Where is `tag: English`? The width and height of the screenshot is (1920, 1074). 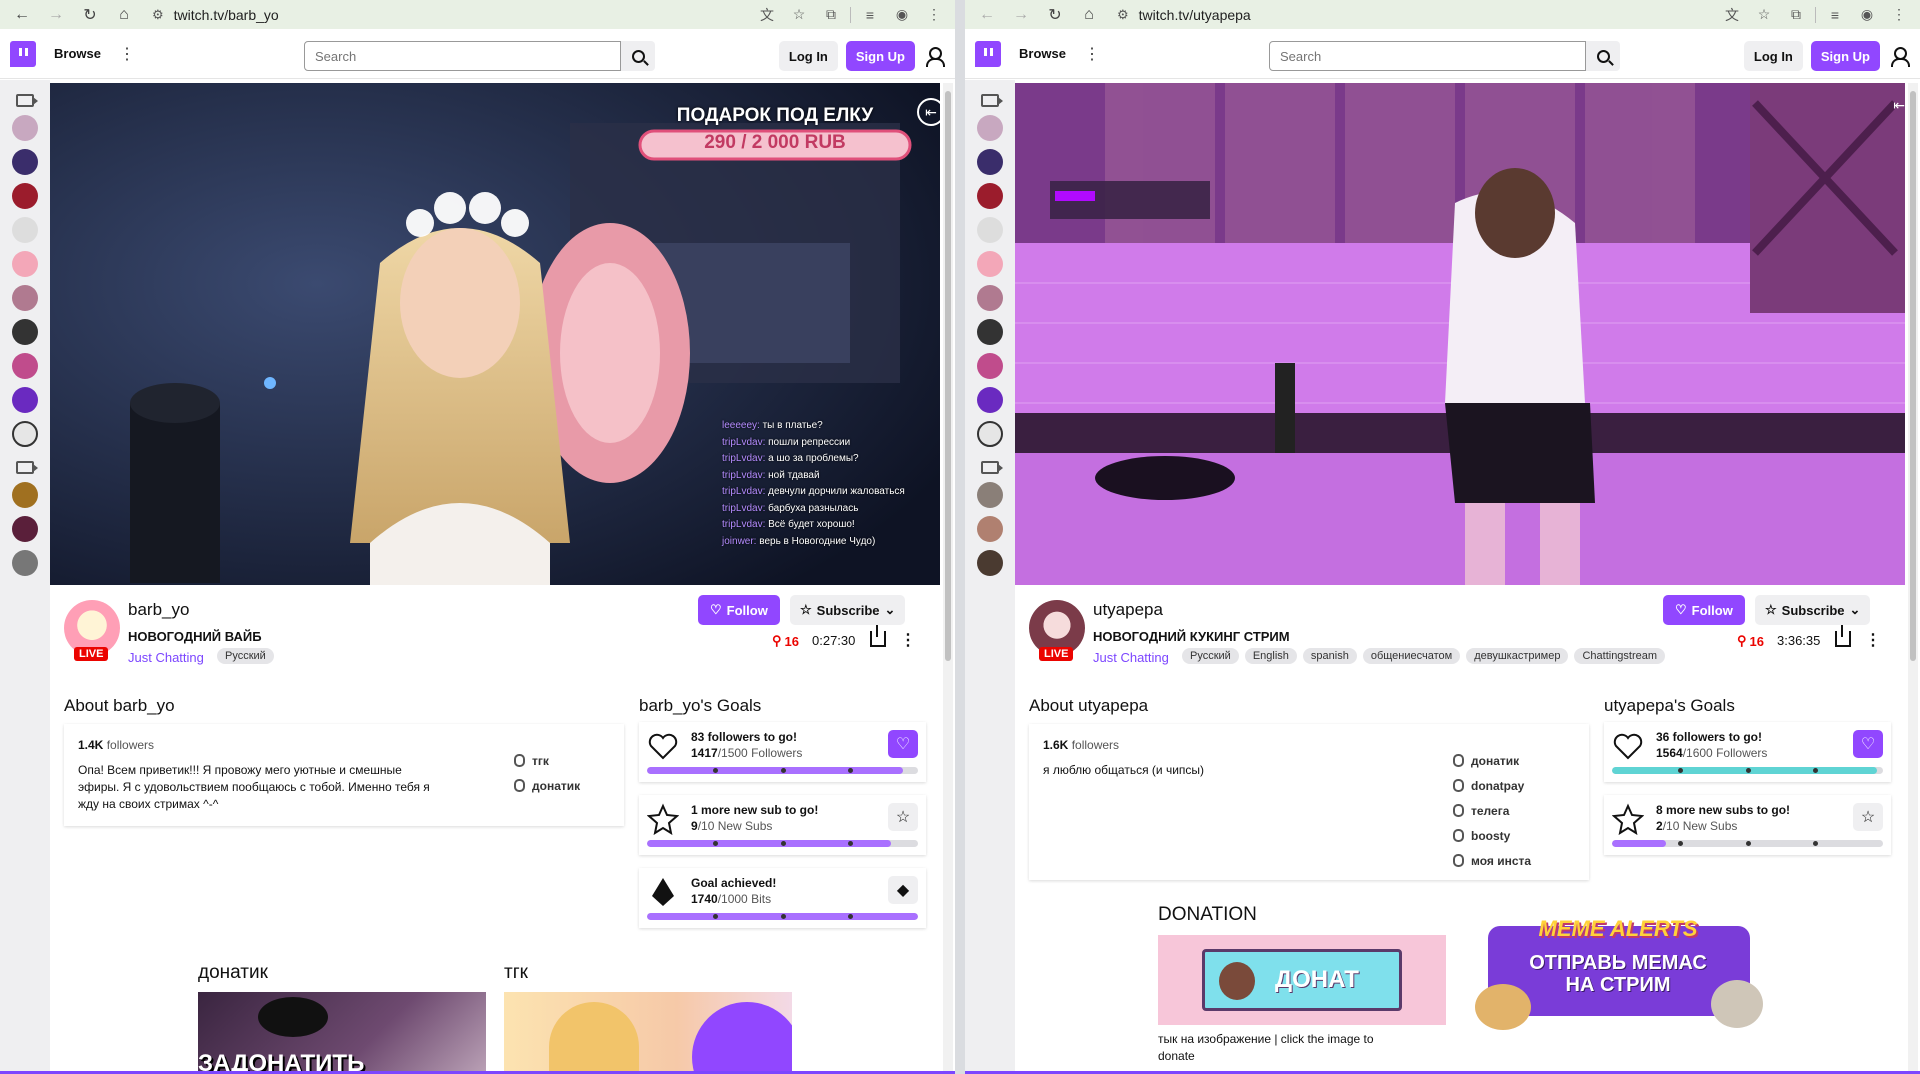 tag: English is located at coordinates (1270, 656).